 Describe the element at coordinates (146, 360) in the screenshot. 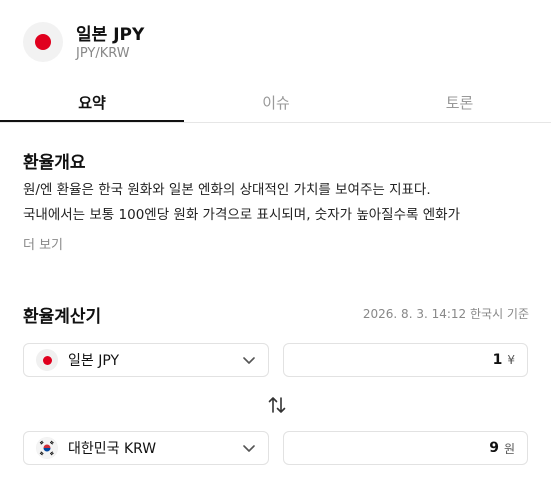

I see `from-currency-select: 일본 JPY` at that location.